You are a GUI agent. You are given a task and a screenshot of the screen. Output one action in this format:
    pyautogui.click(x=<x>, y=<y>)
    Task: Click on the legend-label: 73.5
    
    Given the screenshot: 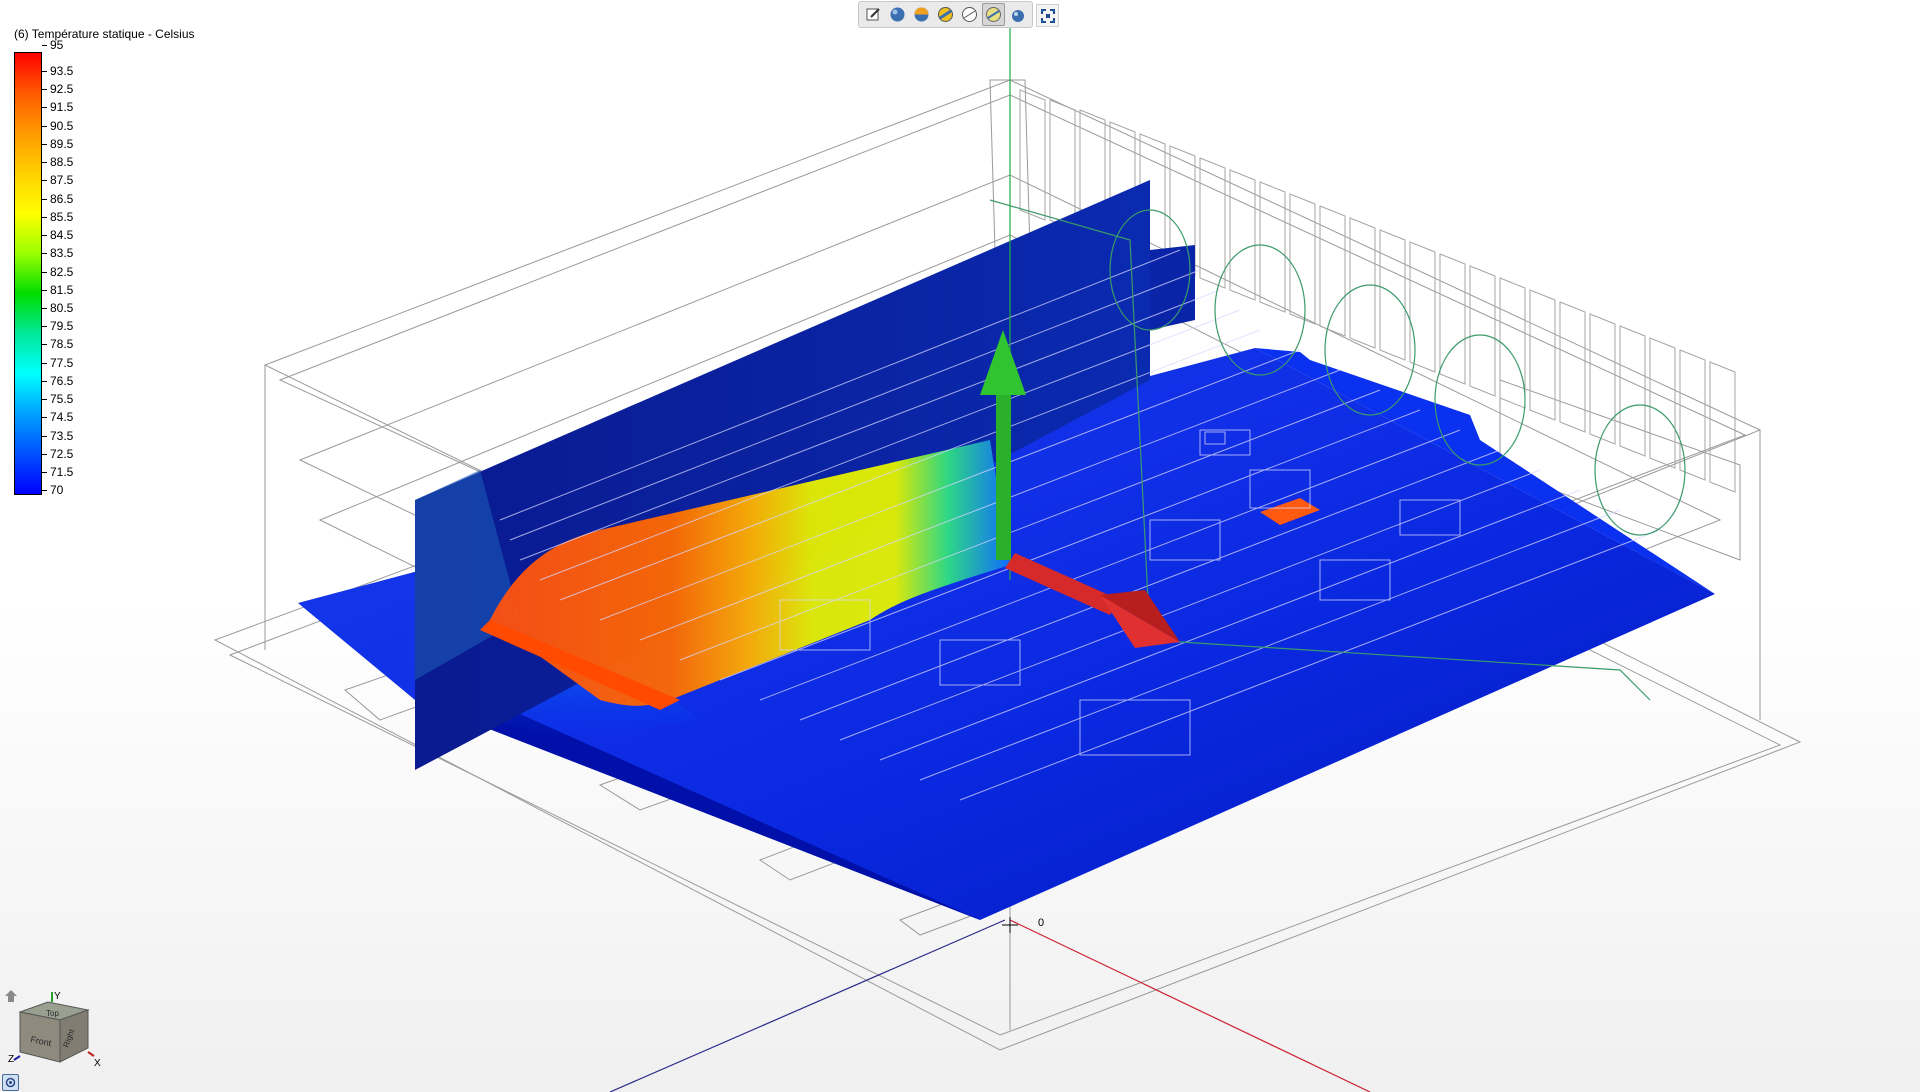 What is the action you would take?
    pyautogui.click(x=62, y=435)
    